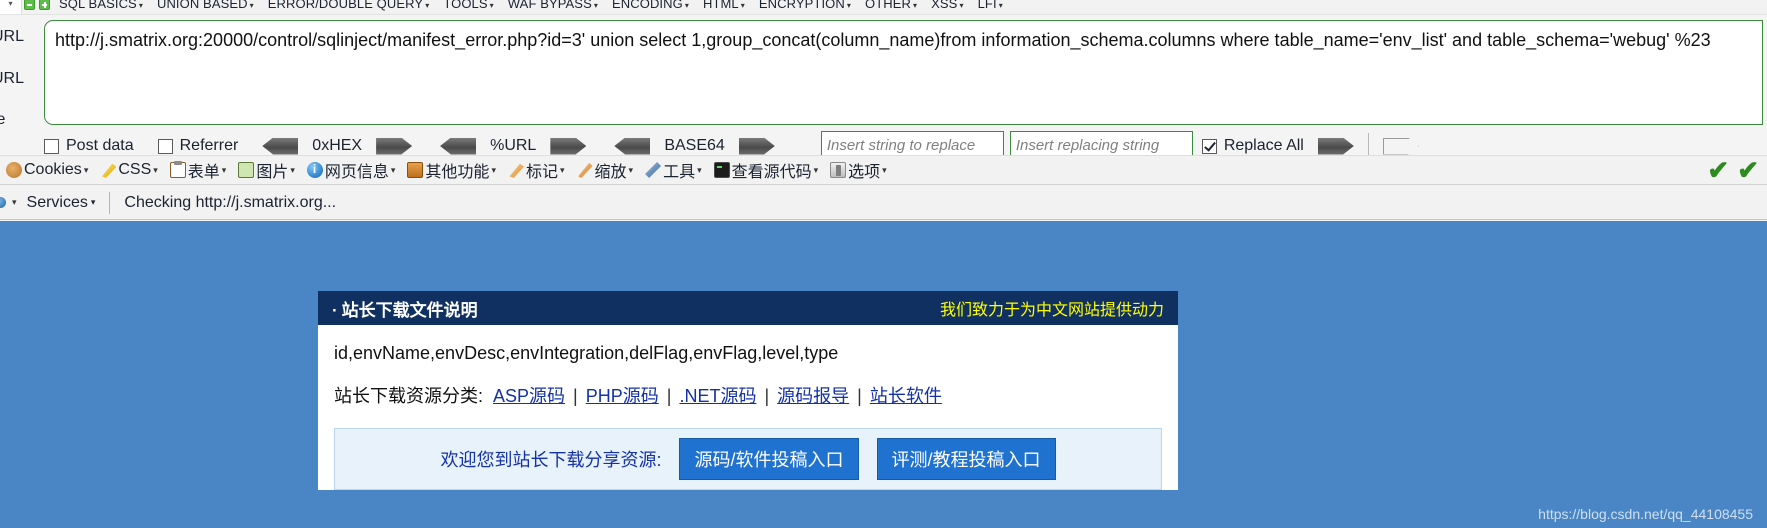  I want to click on zoom-icon, so click(585, 170).